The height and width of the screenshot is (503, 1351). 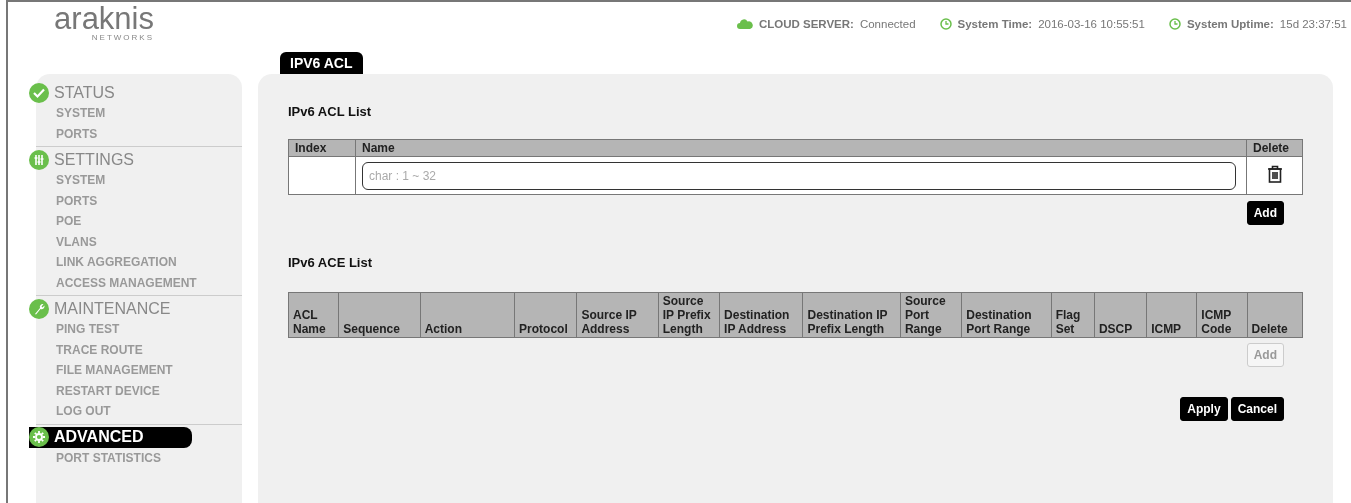 I want to click on cloud-icon, so click(x=744, y=24).